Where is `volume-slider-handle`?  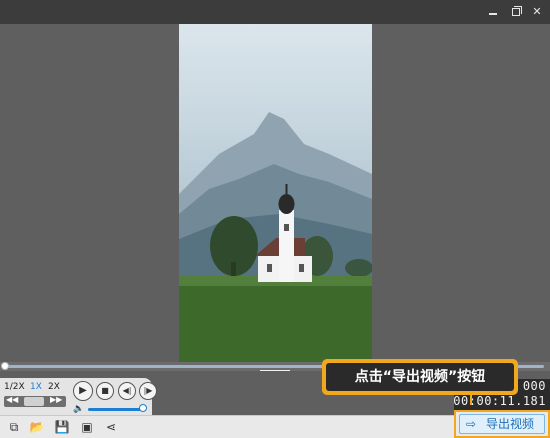
volume-slider-handle is located at coordinates (143, 408).